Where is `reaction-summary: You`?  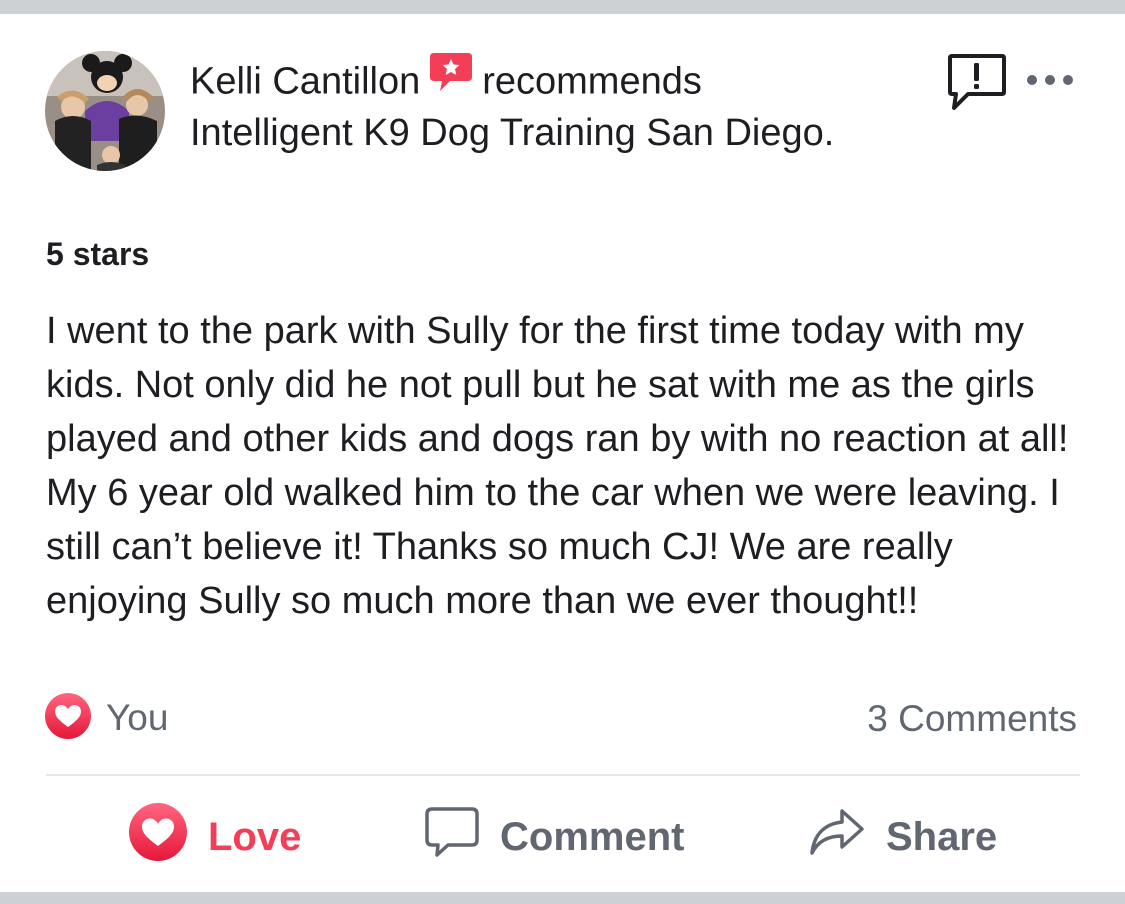 reaction-summary: You is located at coordinates (106, 718).